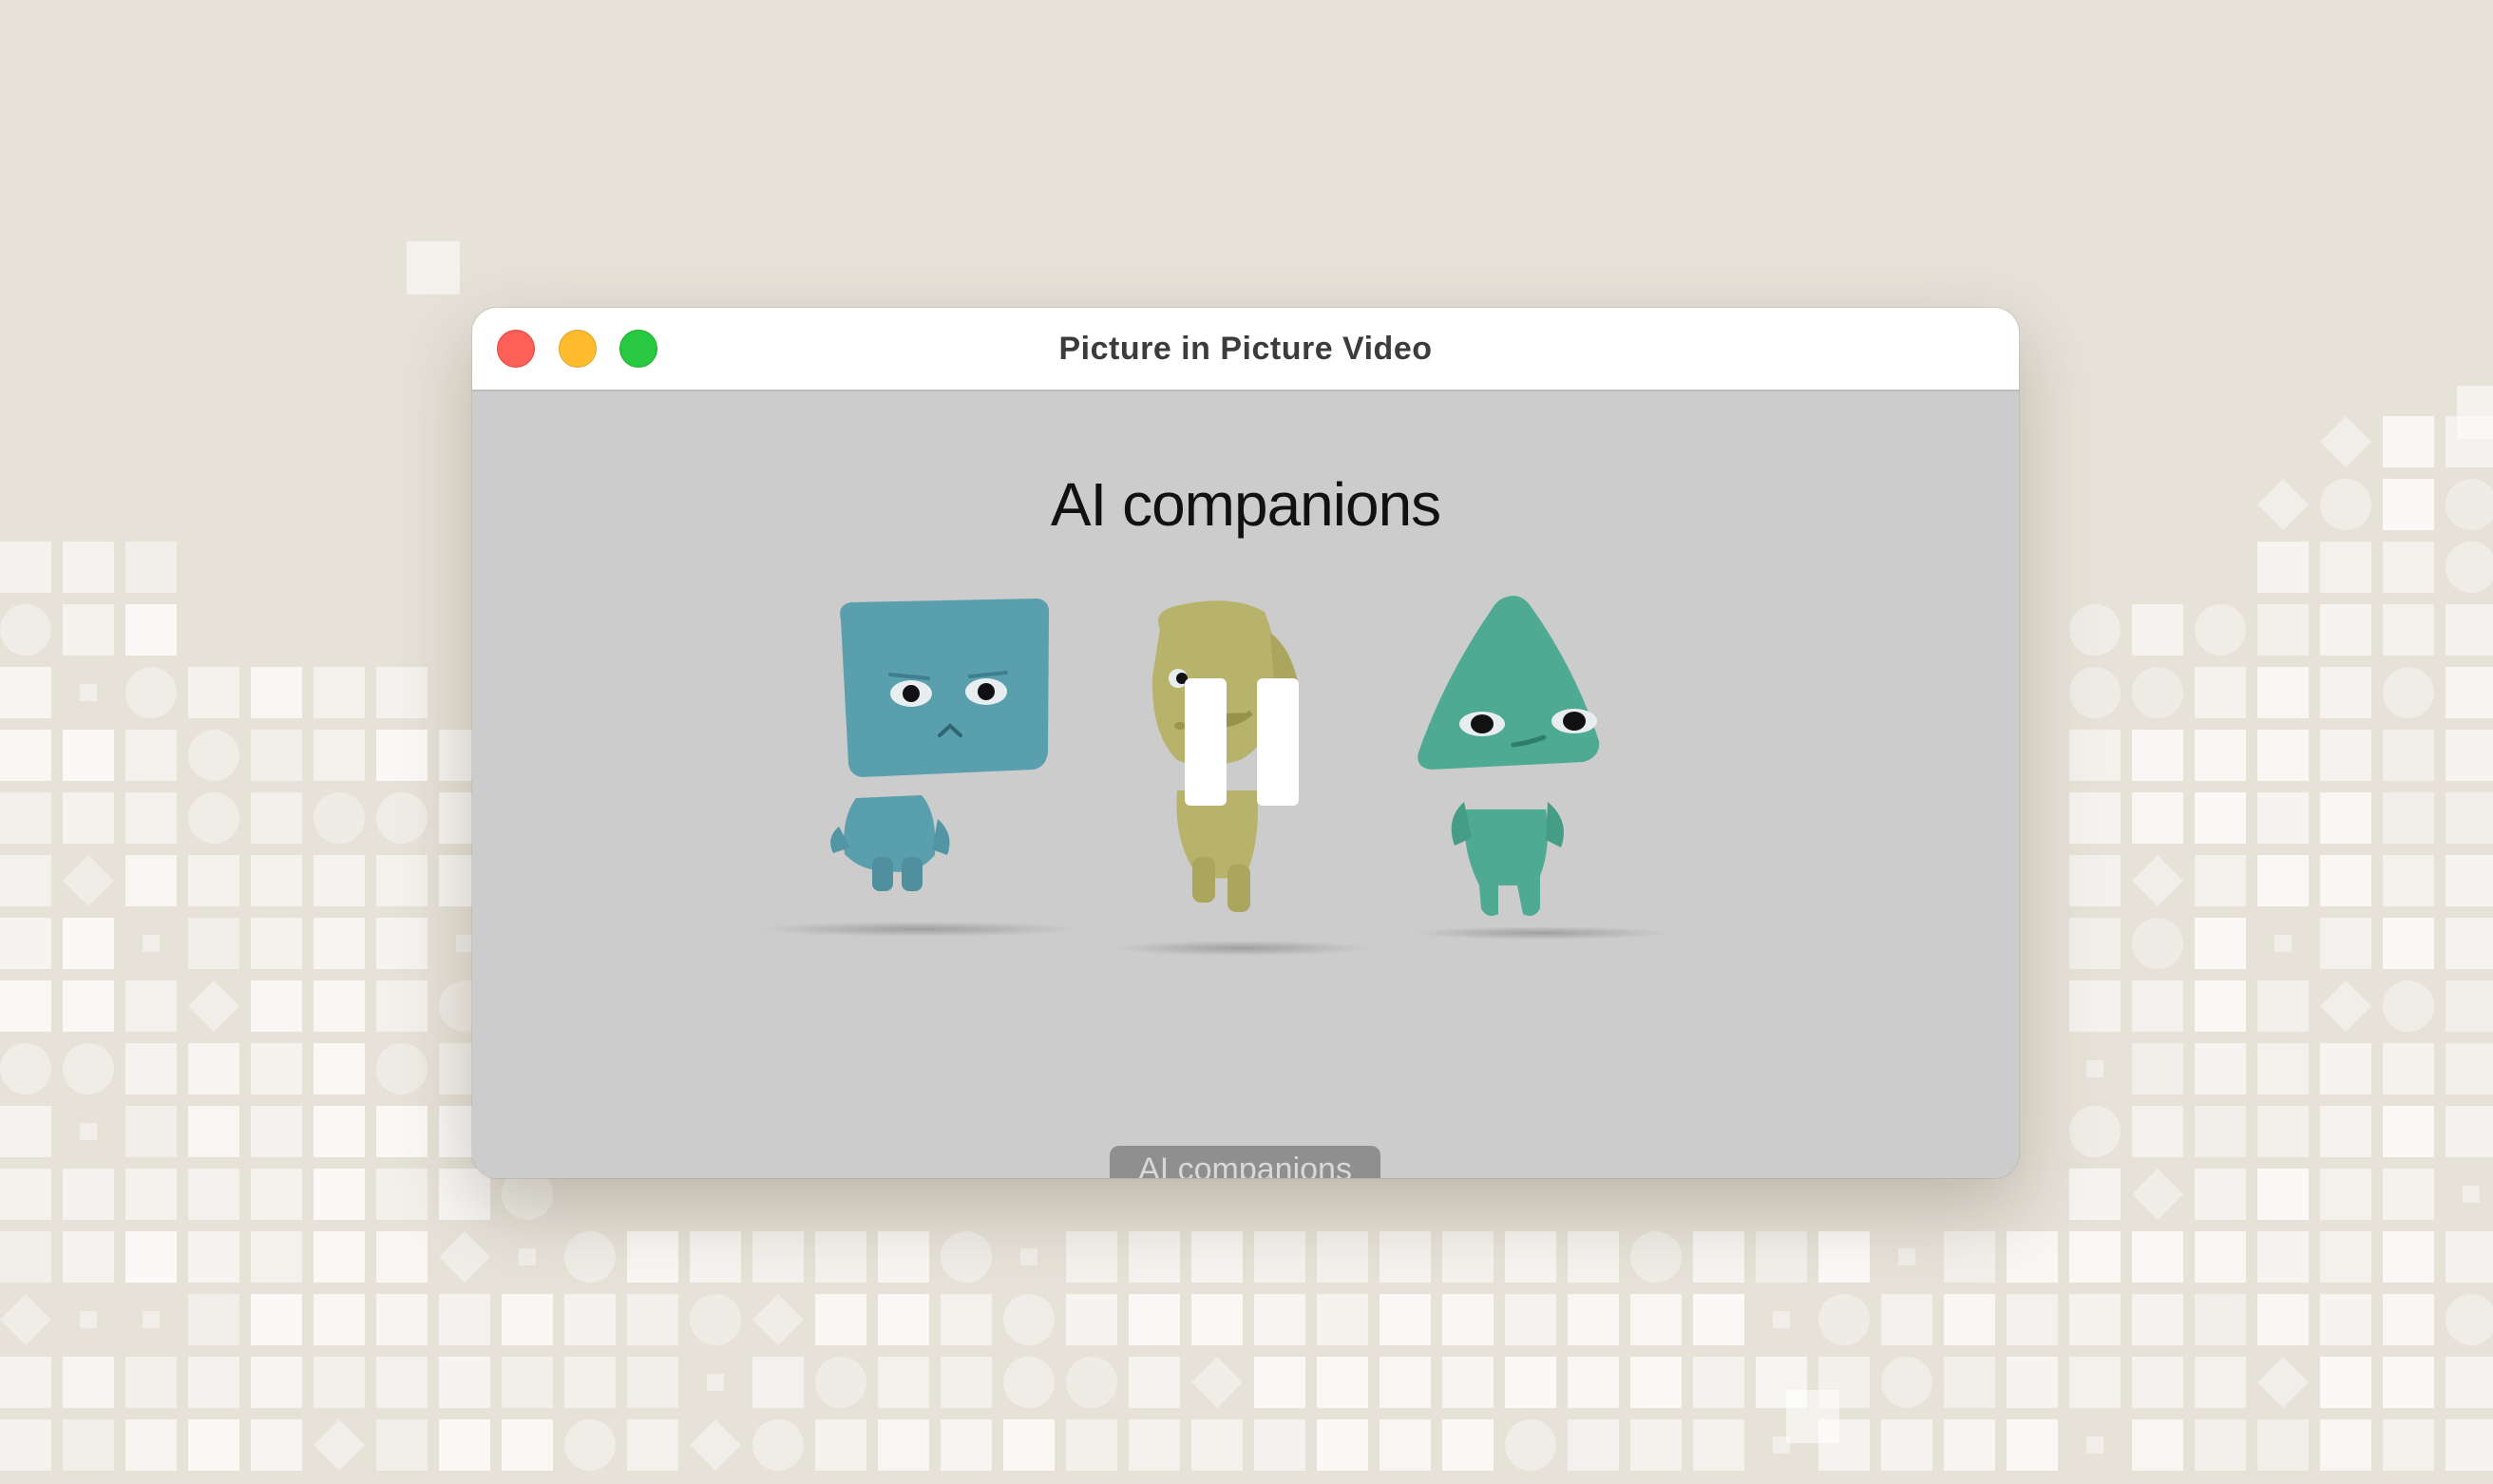 This screenshot has height=1484, width=2493. I want to click on pause-button, so click(1242, 743).